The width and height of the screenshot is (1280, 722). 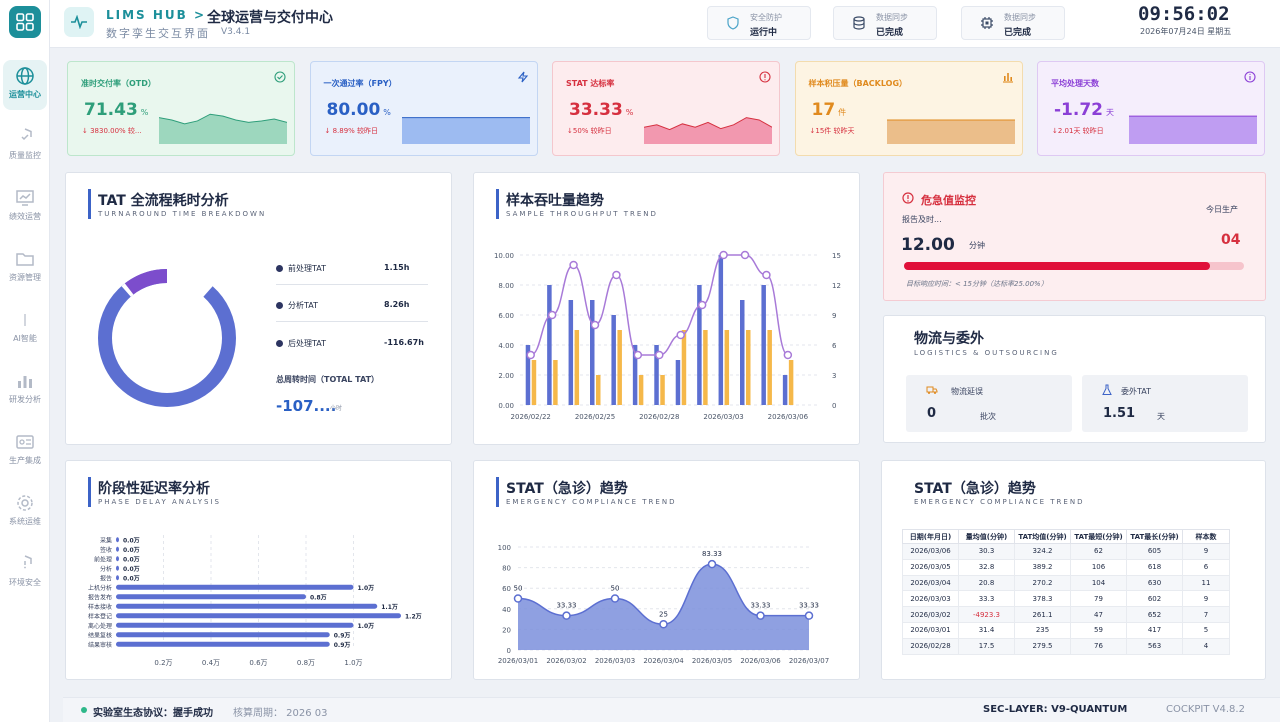 I want to click on table-header: 量均值(分钟), so click(x=986, y=536).